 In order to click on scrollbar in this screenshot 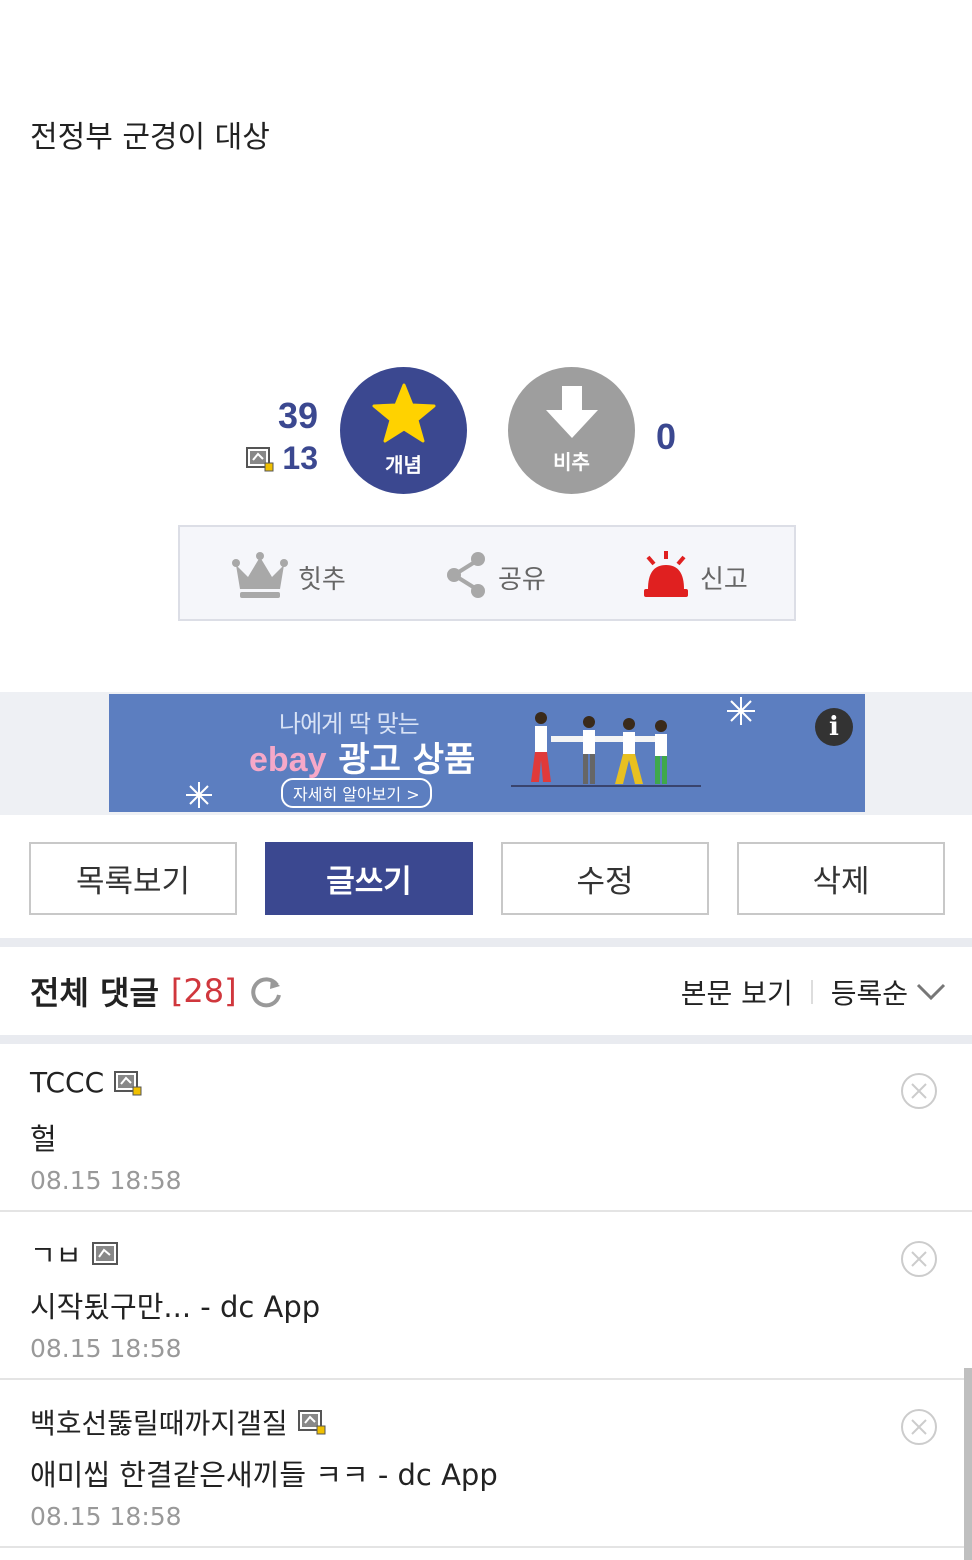, I will do `click(968, 1464)`.